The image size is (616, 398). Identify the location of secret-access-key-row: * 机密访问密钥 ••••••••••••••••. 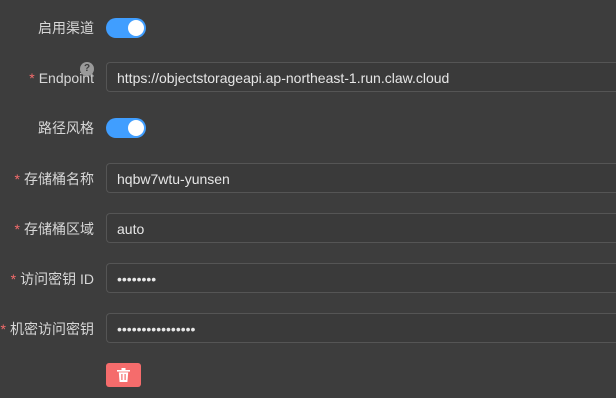
(308, 329).